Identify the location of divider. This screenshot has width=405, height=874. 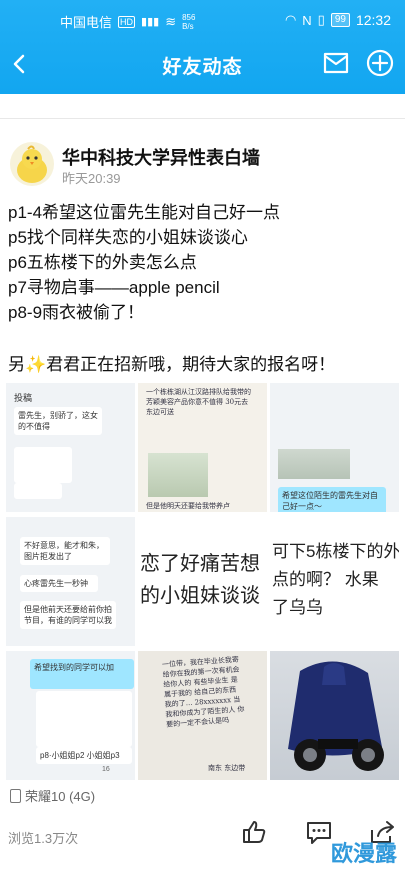
(202, 118).